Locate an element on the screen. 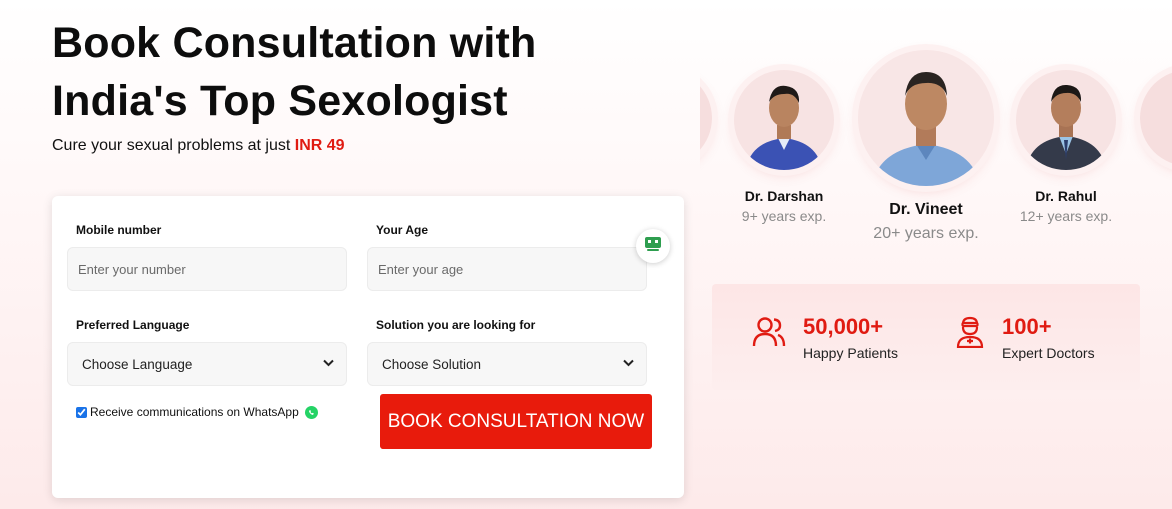  chat-bot-icon is located at coordinates (653, 246).